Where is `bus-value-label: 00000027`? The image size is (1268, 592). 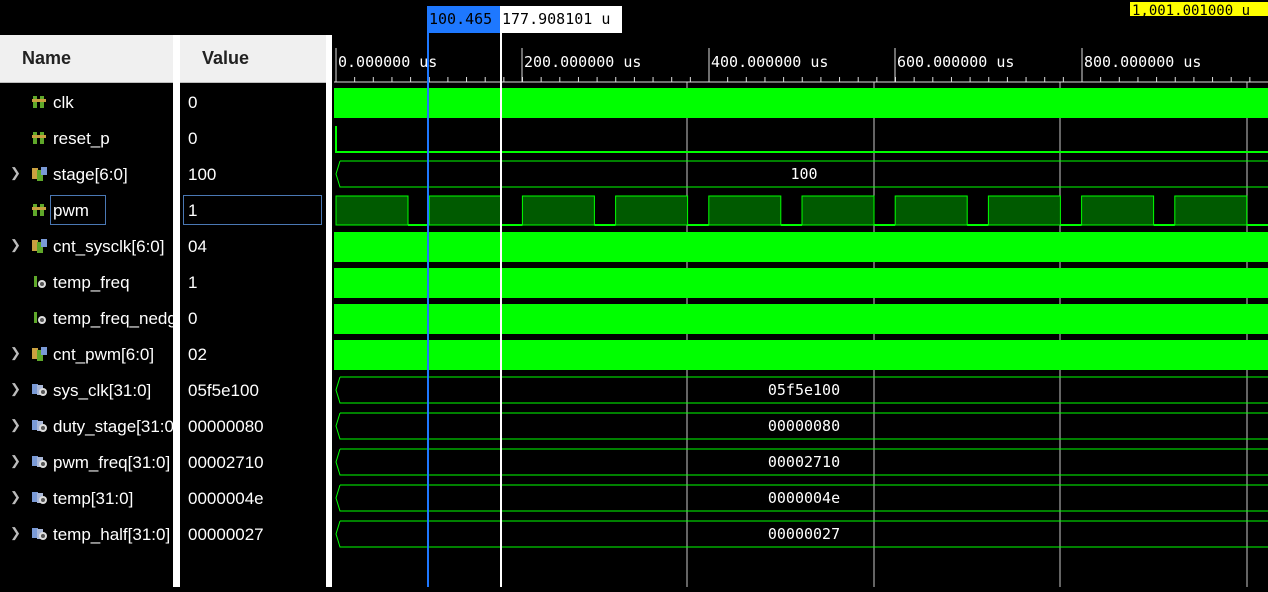 bus-value-label: 00000027 is located at coordinates (804, 534).